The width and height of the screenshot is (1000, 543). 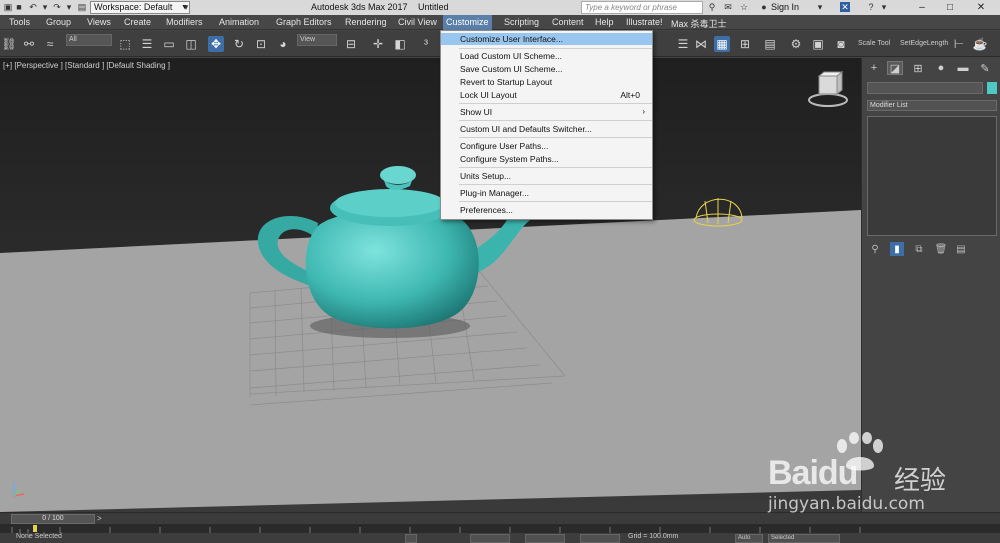 What do you see at coordinates (683, 44) in the screenshot?
I see `named-selection-sets-icon: ☰` at bounding box center [683, 44].